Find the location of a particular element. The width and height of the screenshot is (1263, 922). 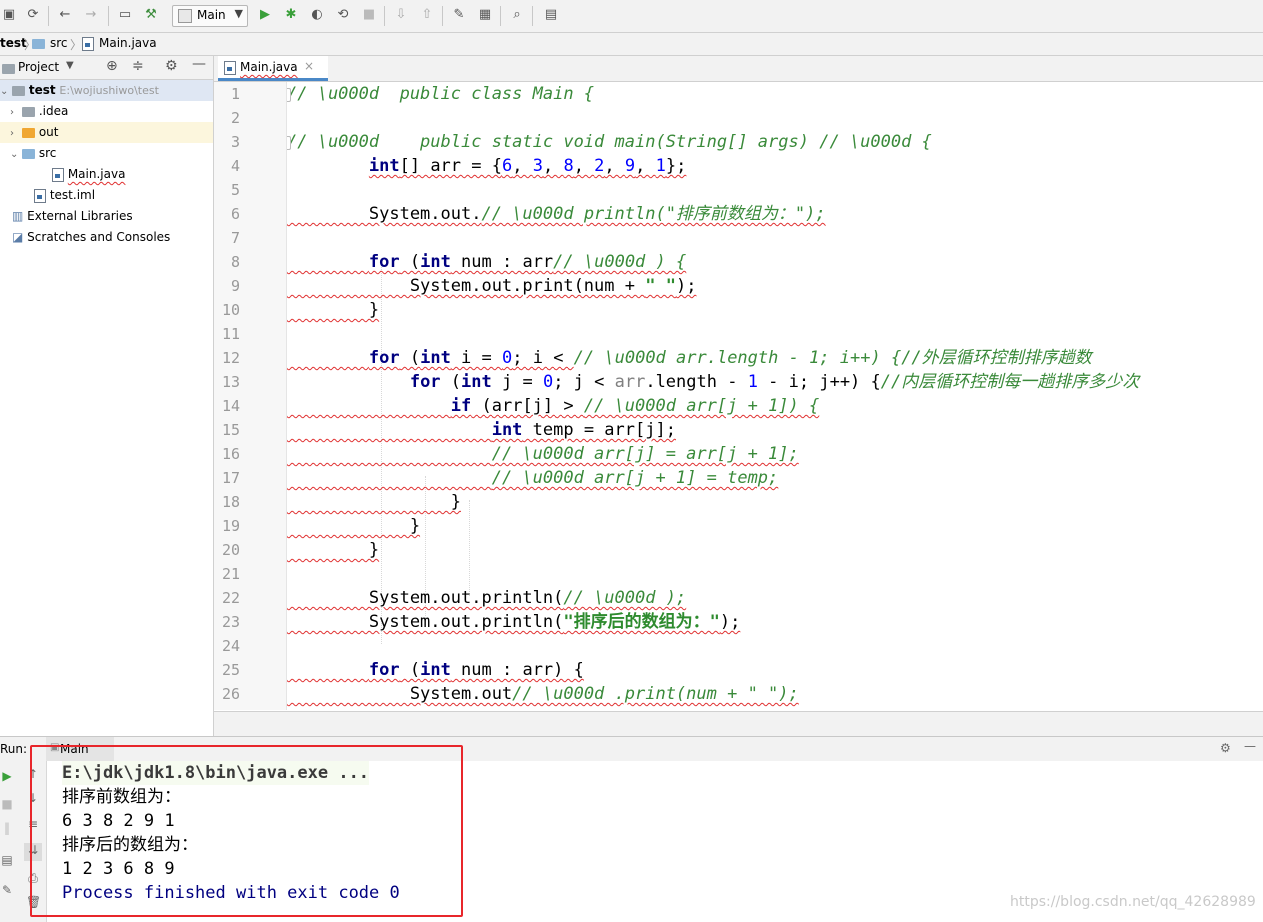

pause-icon: ‖ is located at coordinates (7, 828).